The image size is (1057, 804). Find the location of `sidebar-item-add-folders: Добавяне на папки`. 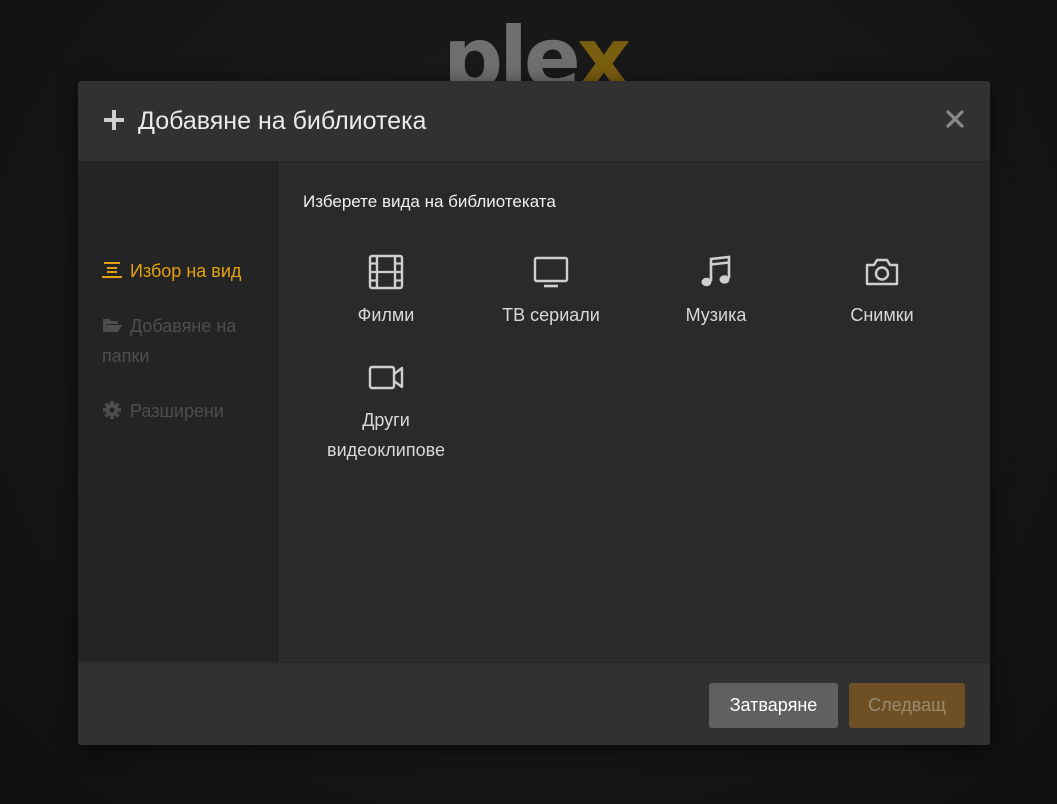

sidebar-item-add-folders: Добавяне на папки is located at coordinates (182, 341).